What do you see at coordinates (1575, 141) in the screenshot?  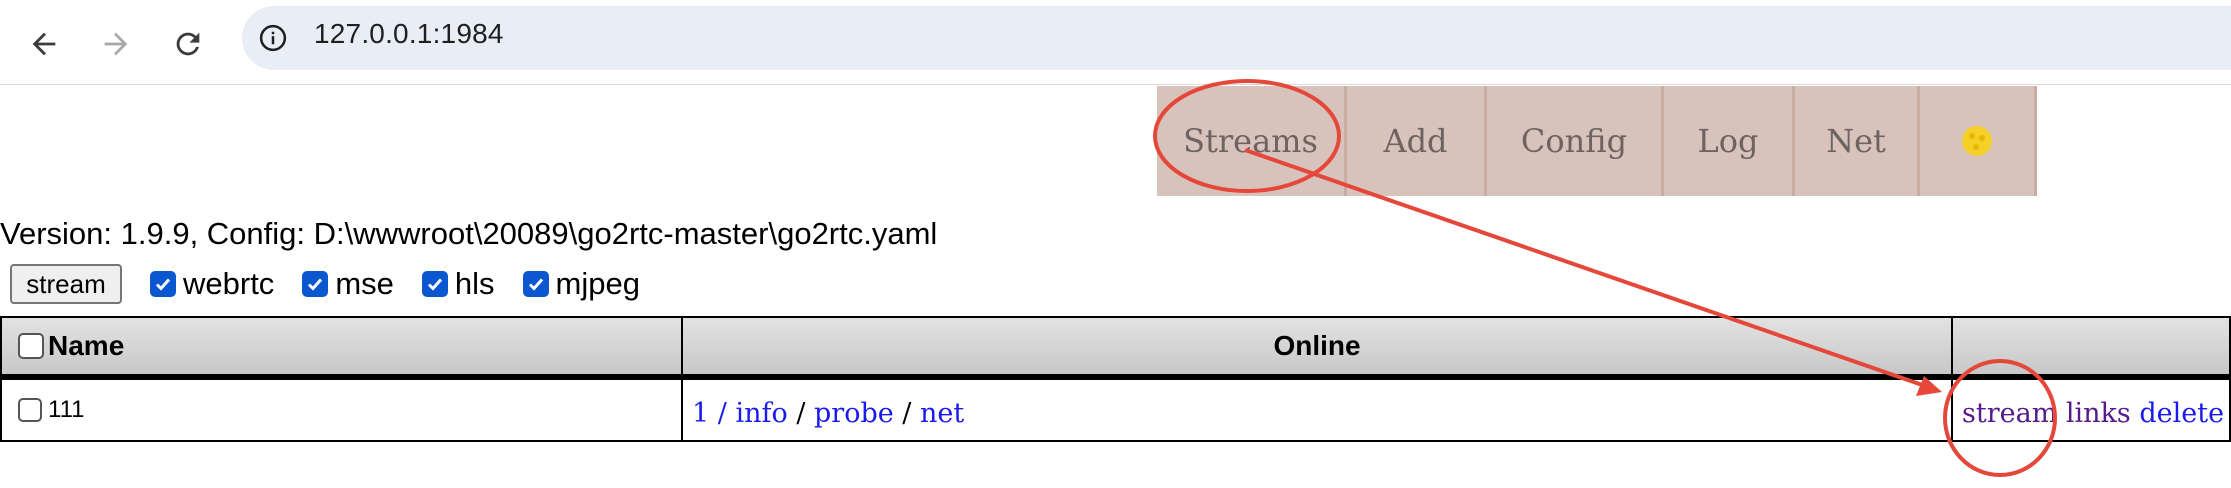 I see `nav-config: Config` at bounding box center [1575, 141].